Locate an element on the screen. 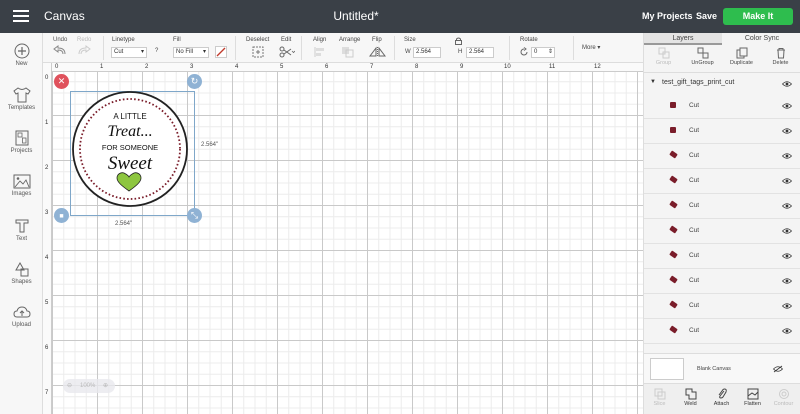 This screenshot has height=414, width=800. blank-canvas-swatch is located at coordinates (667, 369).